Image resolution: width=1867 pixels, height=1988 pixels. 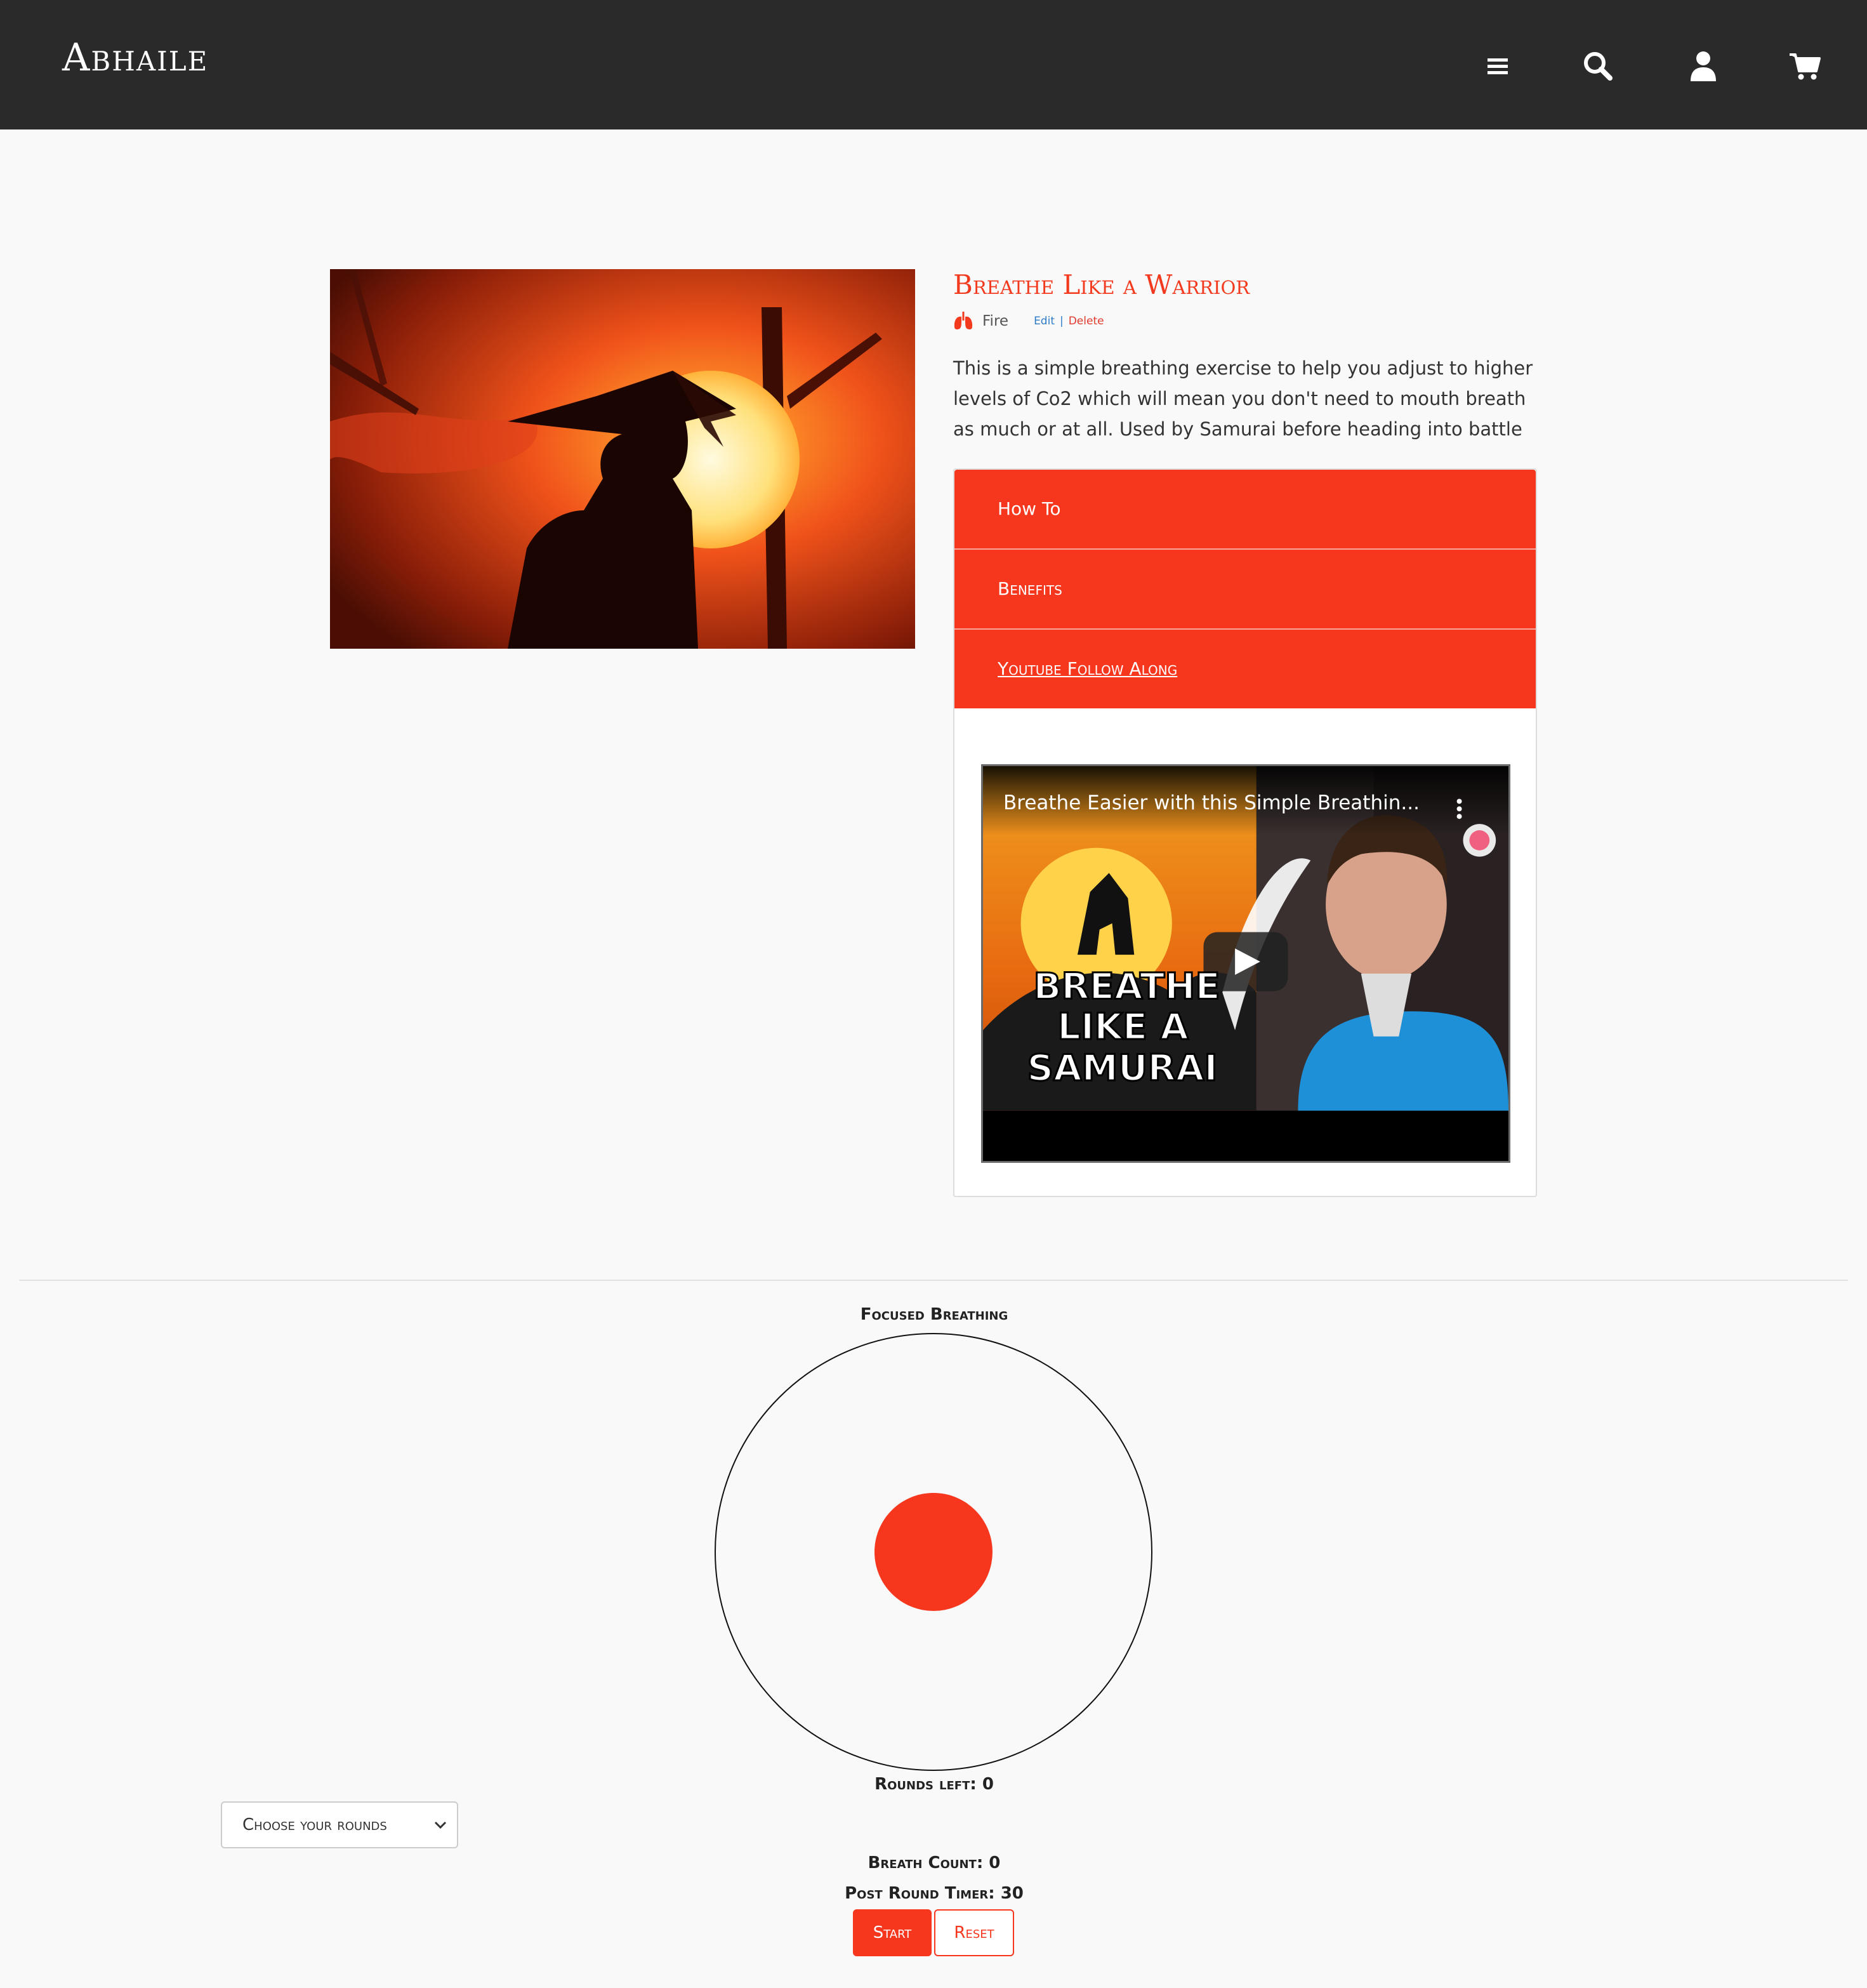 I want to click on rounds-left-label: Rounds left:, so click(x=925, y=1784).